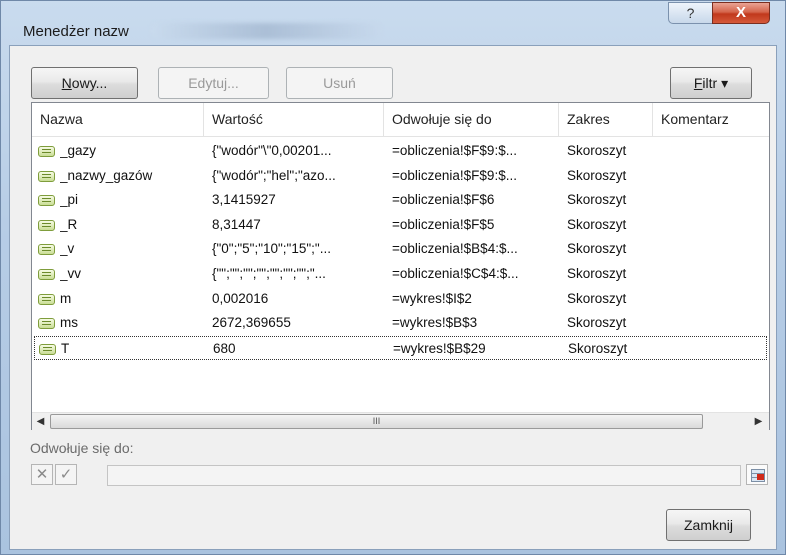  I want to click on scrollbar-grip-icon: III, so click(376, 421).